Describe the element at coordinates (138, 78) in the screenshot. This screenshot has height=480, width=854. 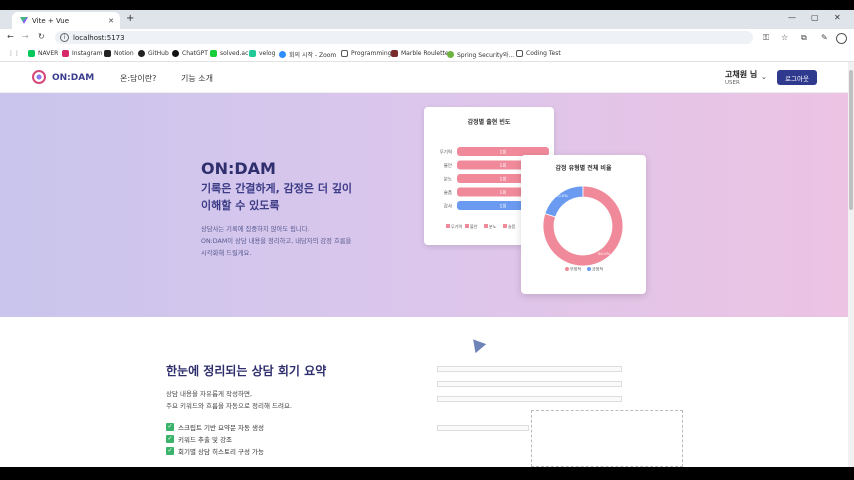
I see `nav-about: 온:담이란?` at that location.